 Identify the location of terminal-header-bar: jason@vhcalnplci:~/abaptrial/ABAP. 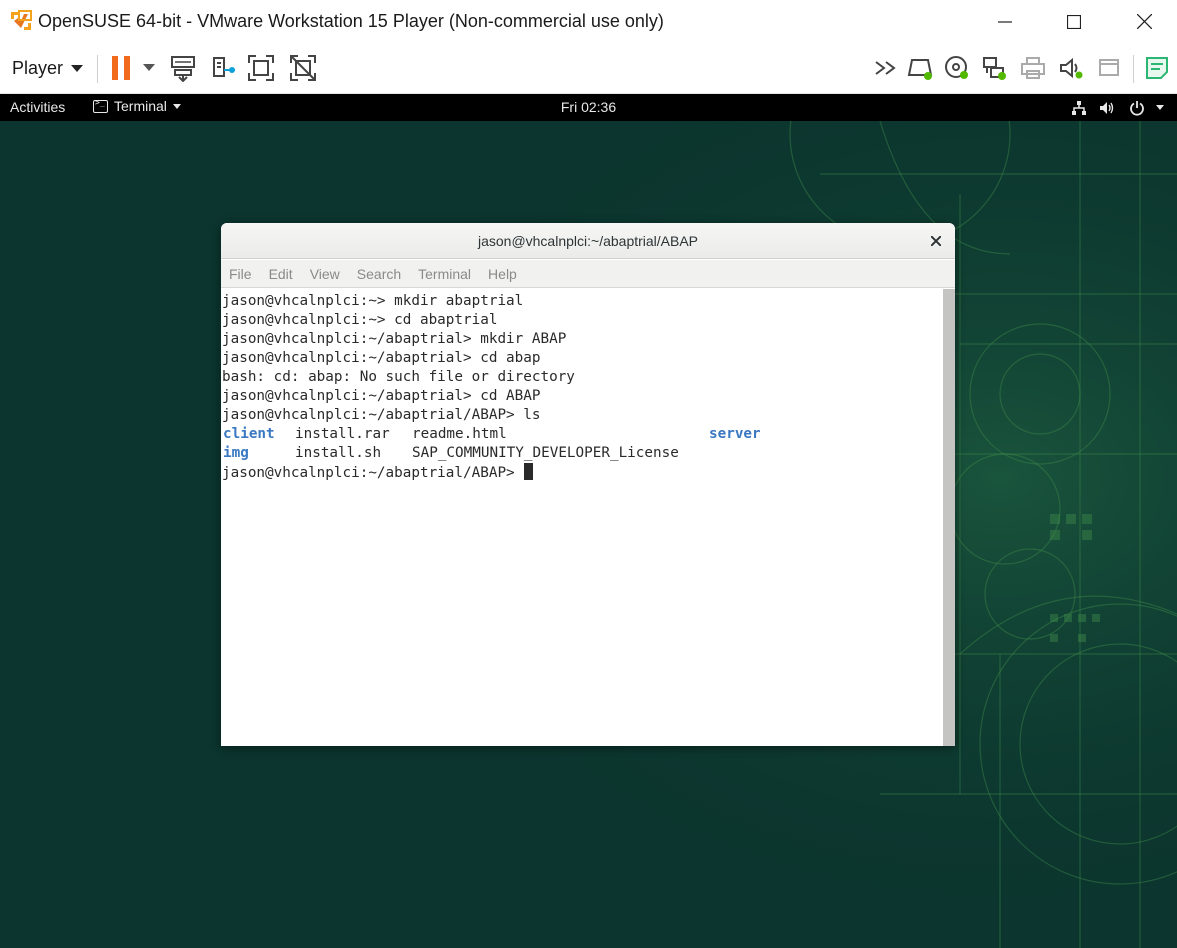
(588, 241).